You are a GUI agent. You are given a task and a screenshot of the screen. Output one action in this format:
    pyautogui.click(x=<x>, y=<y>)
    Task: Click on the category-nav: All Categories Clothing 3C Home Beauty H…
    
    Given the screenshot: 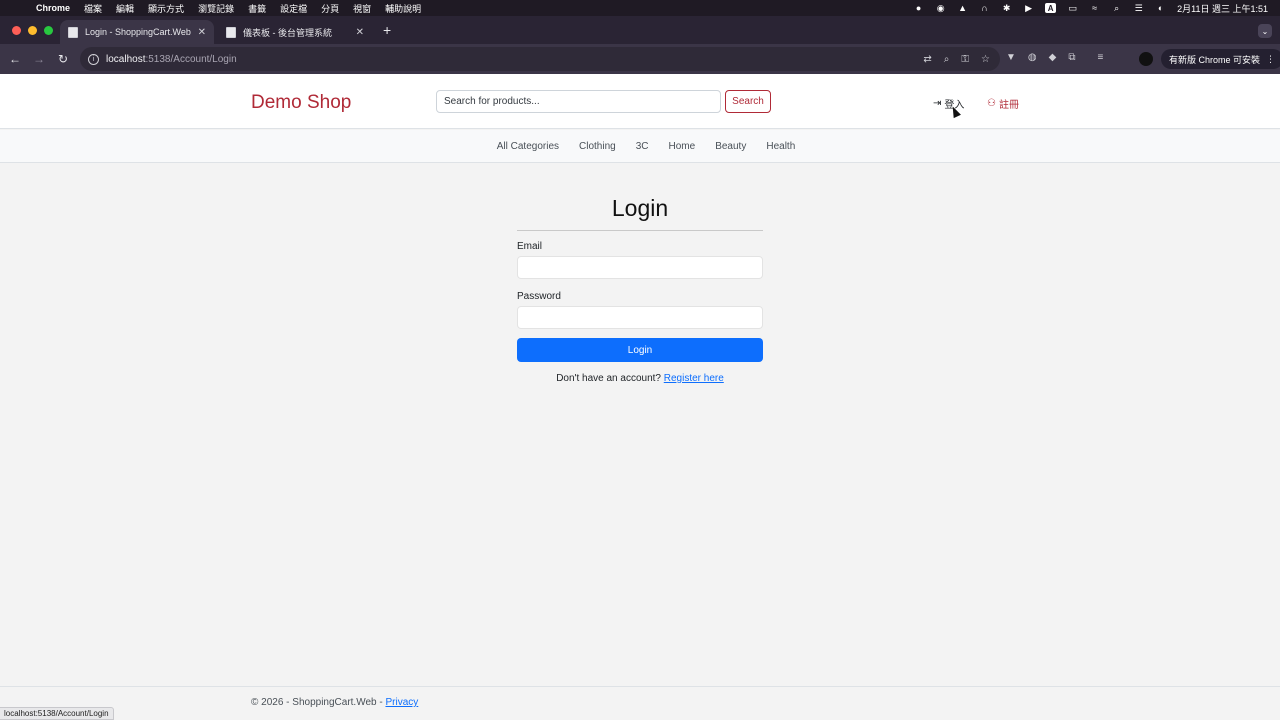 What is the action you would take?
    pyautogui.click(x=640, y=146)
    